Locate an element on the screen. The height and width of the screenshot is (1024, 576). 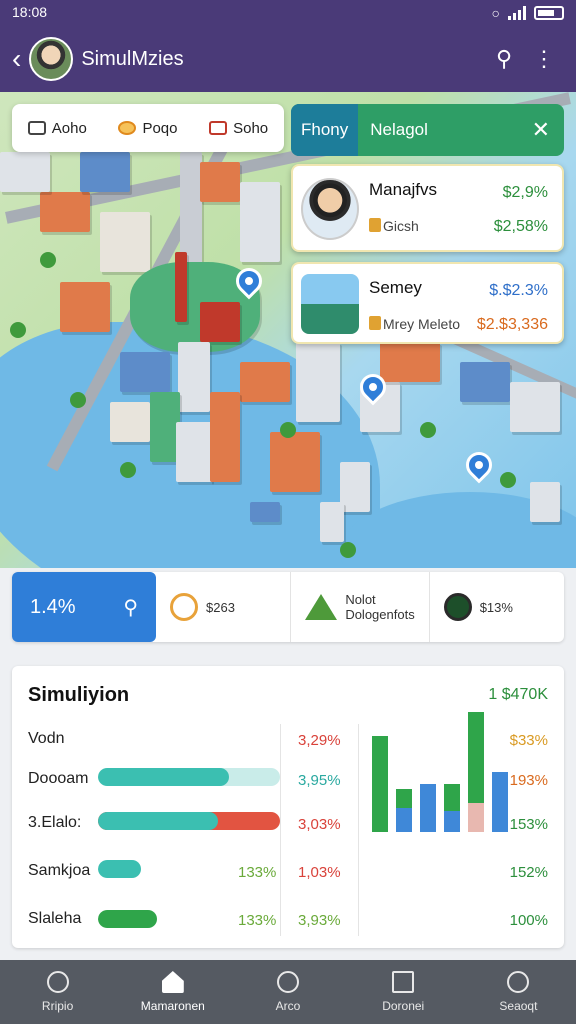
nav-item: Arco is located at coordinates (287, 992).